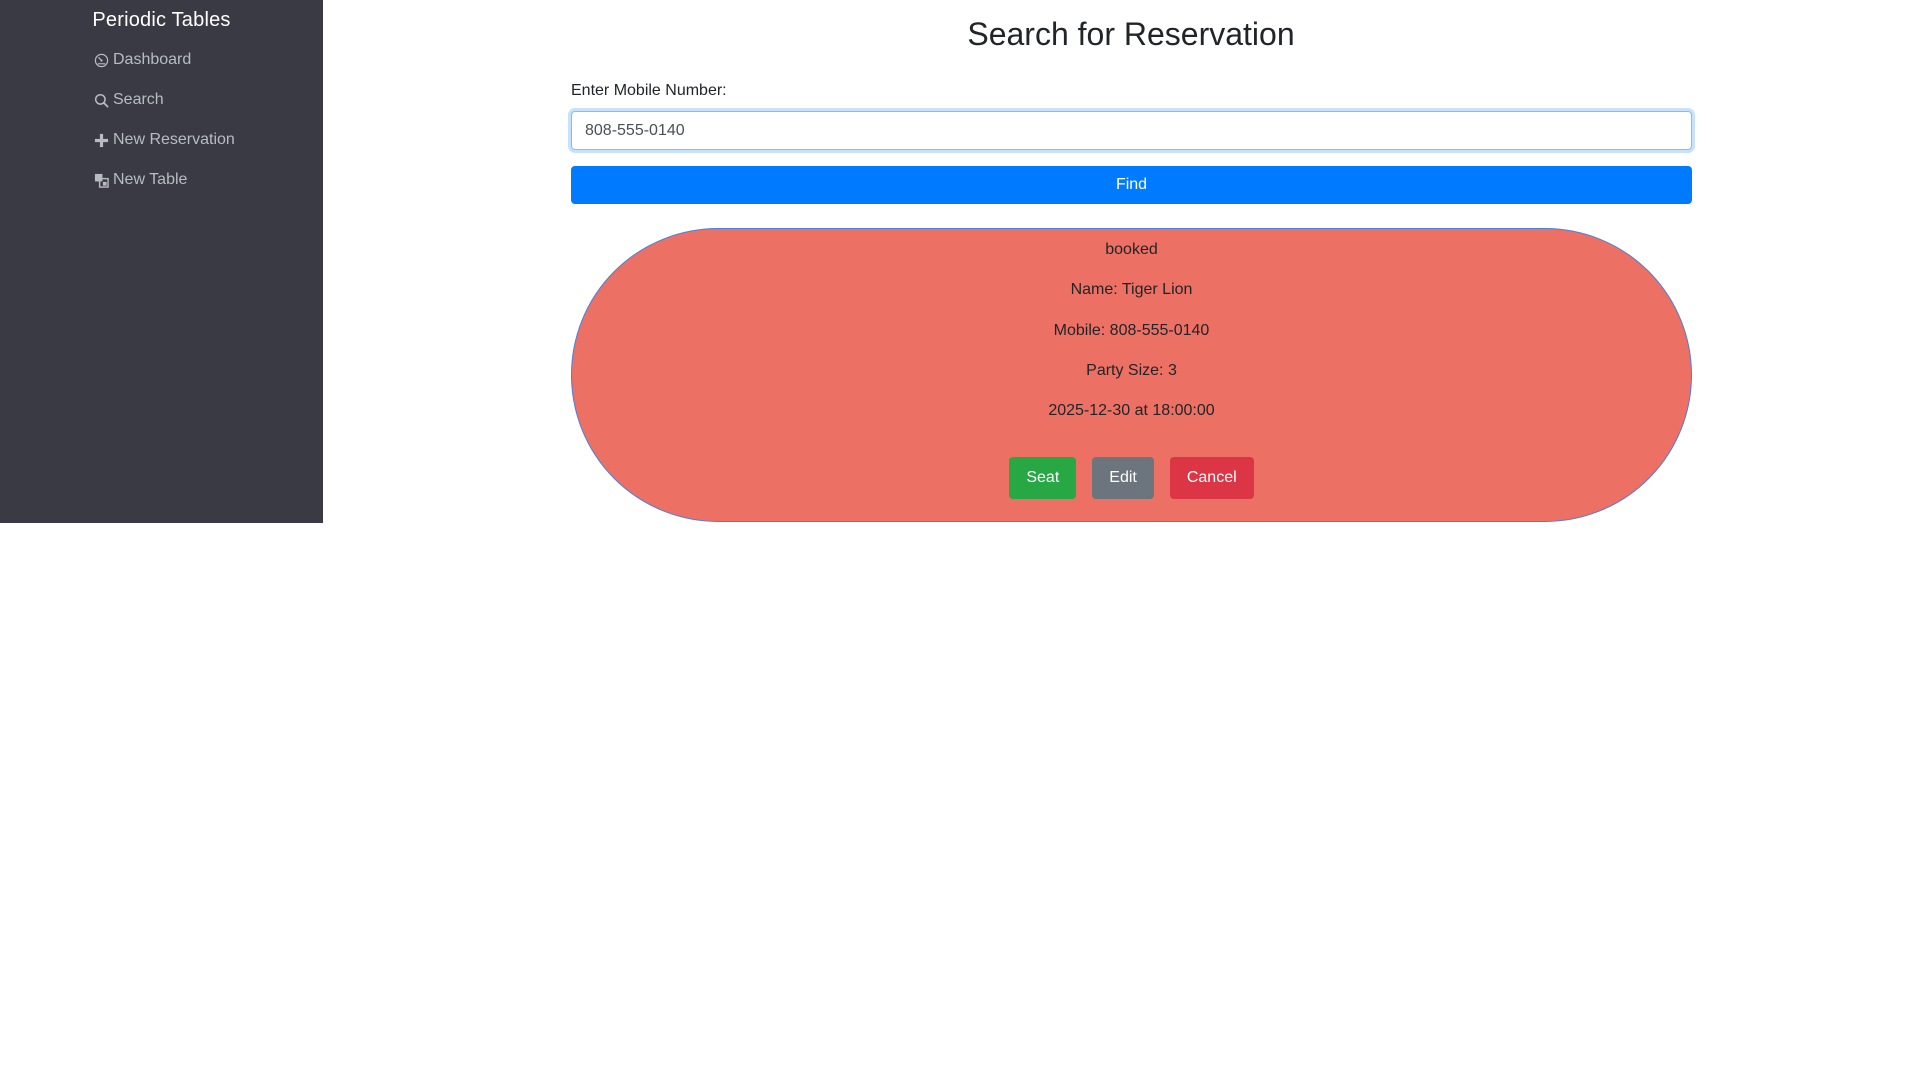  Describe the element at coordinates (152, 59) in the screenshot. I see `sidebar-item-label: Dashboard` at that location.